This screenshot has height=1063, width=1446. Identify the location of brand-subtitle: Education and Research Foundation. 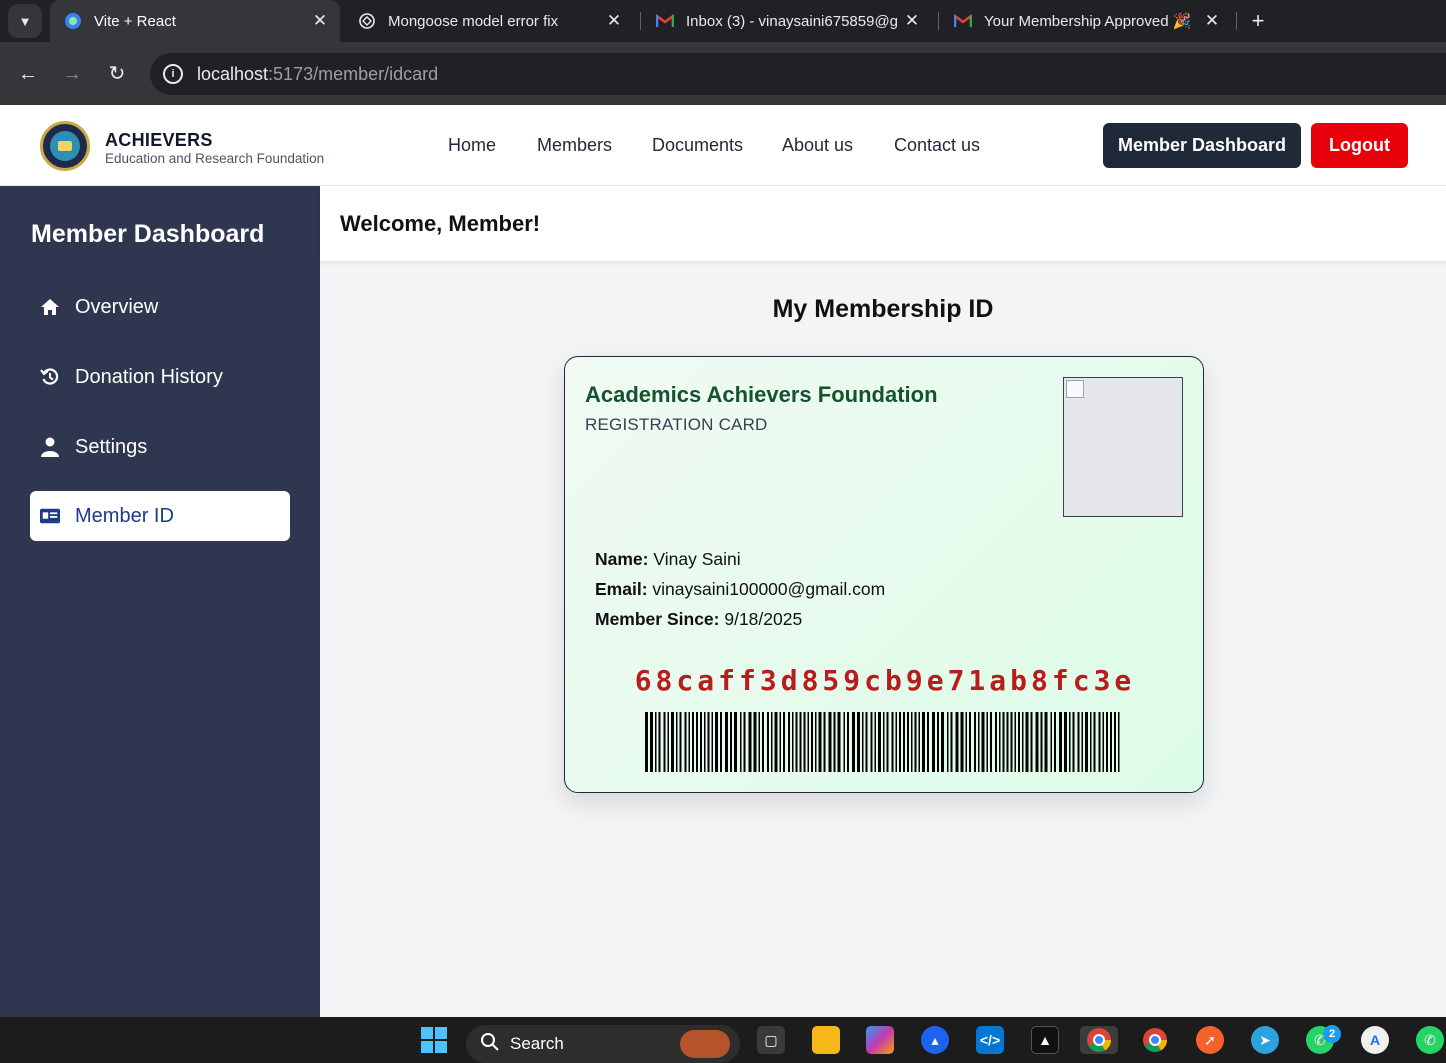
(215, 158).